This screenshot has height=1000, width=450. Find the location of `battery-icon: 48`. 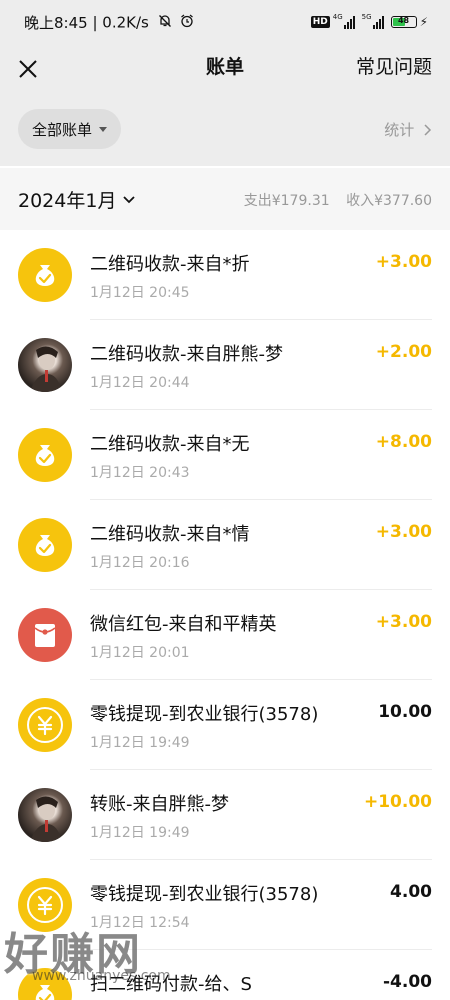

battery-icon: 48 is located at coordinates (403, 22).